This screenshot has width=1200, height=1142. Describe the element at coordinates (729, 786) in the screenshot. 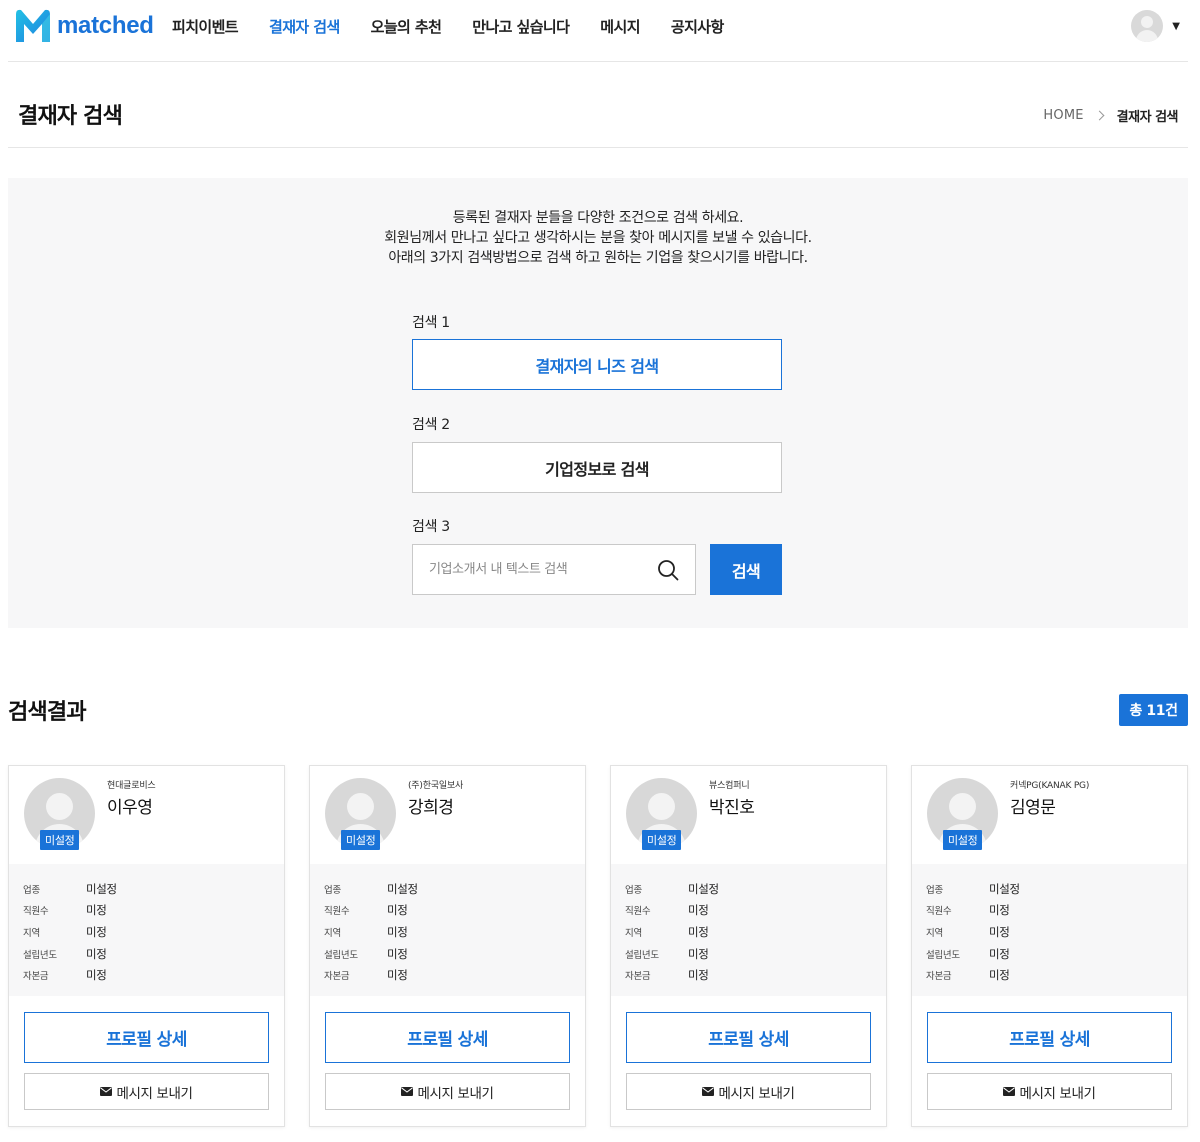

I see `company-name: 뷰스컴퍼니` at that location.